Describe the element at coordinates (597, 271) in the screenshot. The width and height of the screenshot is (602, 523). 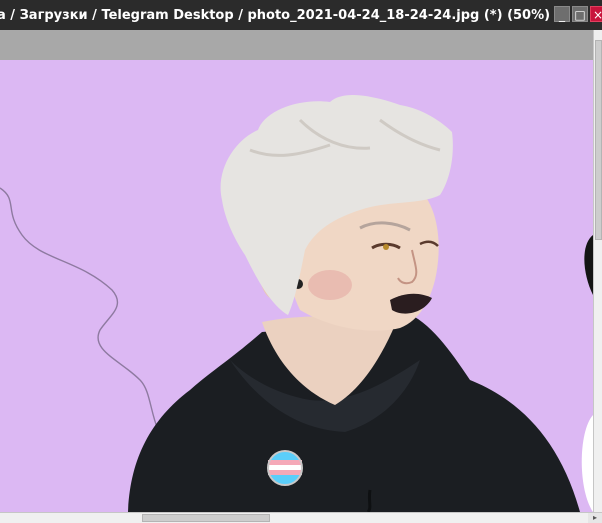
I see `vertical-scrollbar` at that location.